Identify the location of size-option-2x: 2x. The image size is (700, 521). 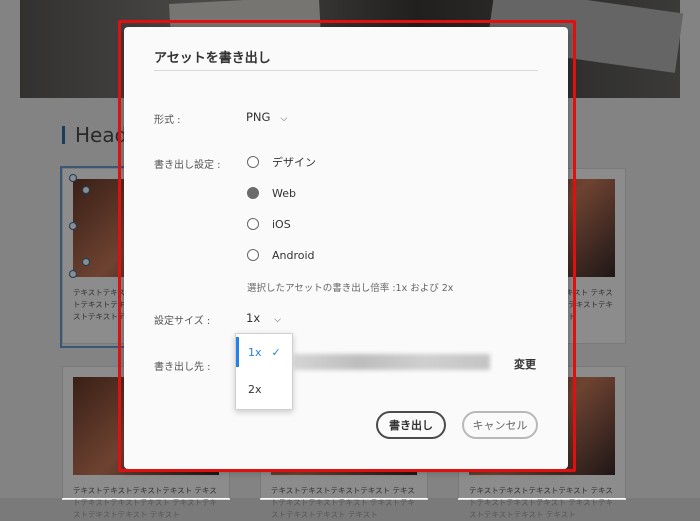
(264, 389).